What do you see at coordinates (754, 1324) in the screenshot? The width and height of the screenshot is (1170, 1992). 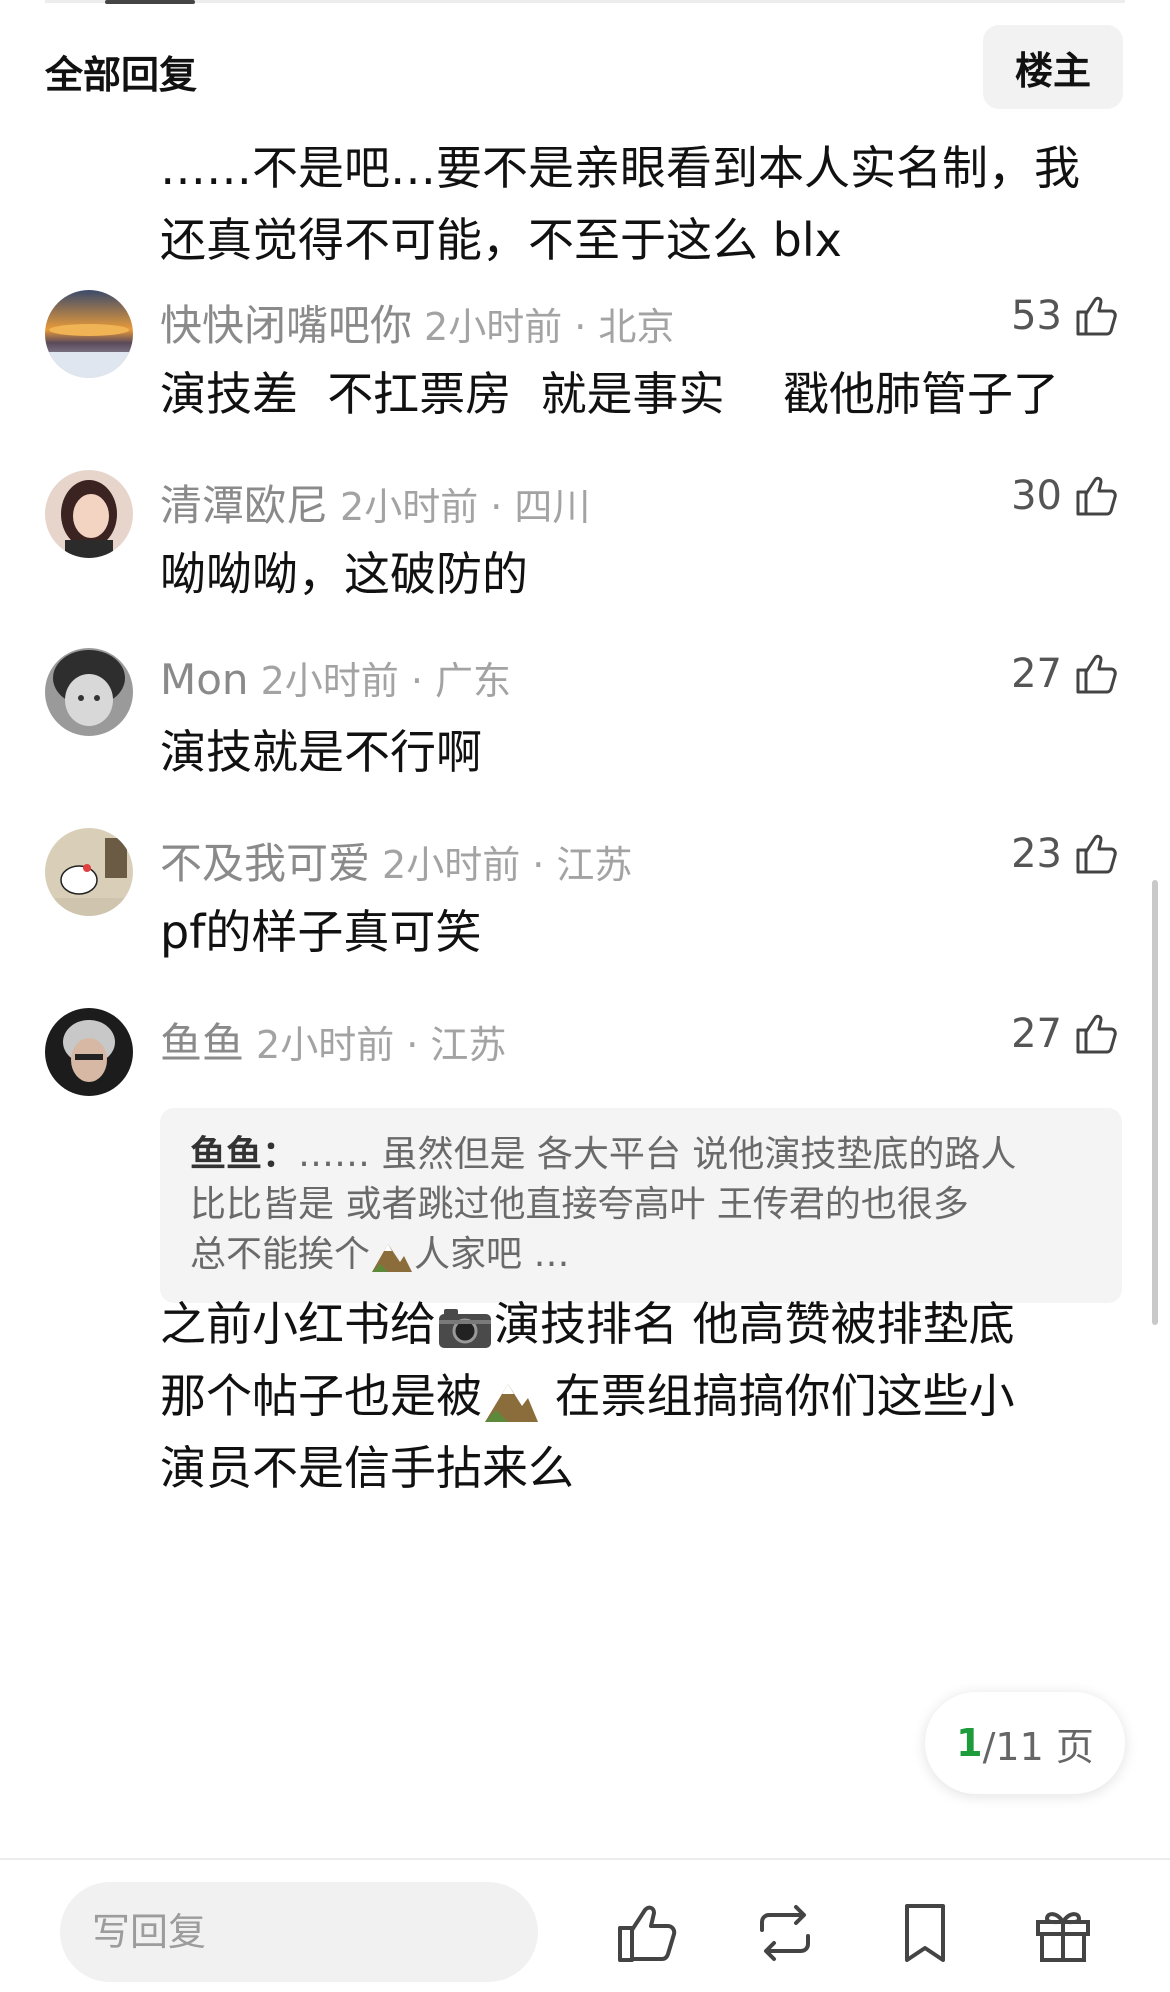 I see `reply-part-2: 演技排名 他高赞被排垫底` at bounding box center [754, 1324].